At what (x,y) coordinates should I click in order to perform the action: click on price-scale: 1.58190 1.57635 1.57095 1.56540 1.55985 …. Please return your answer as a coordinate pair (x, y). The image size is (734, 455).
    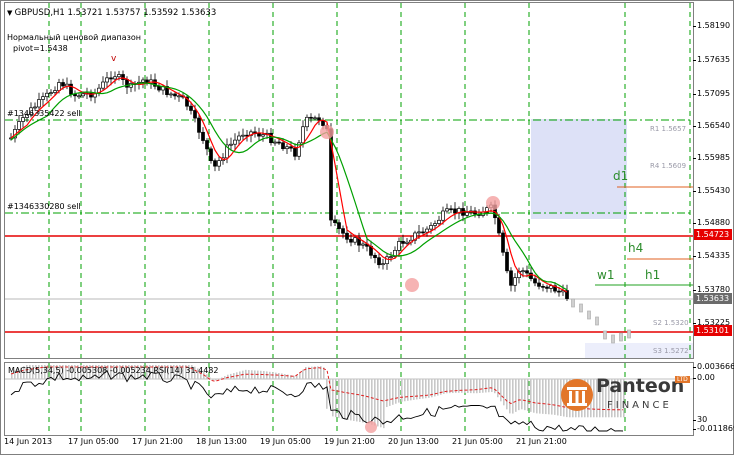
    Looking at the image, I should click on (712, 179).